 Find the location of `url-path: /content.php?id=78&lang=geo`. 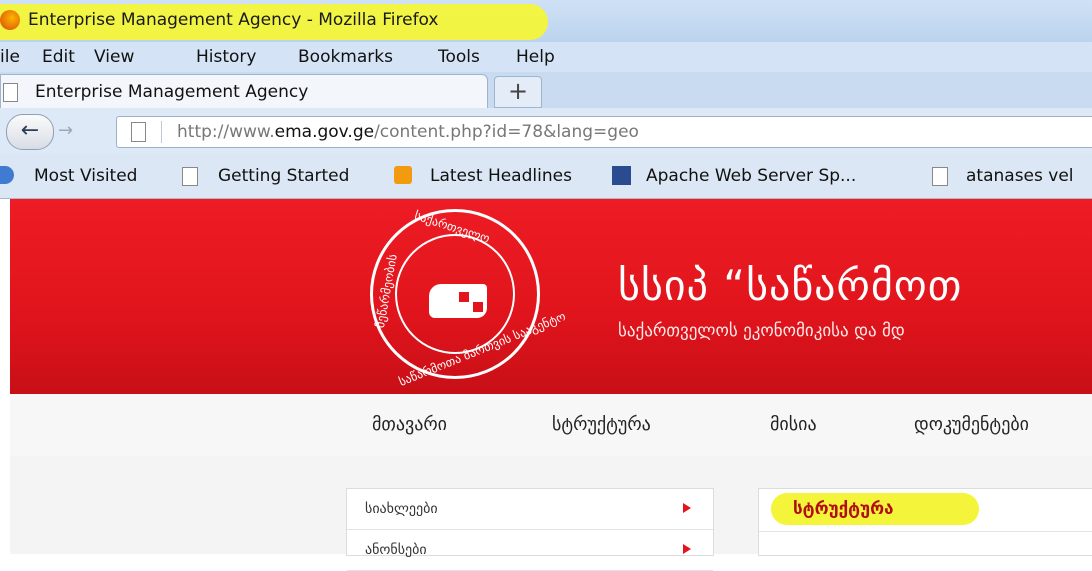

url-path: /content.php?id=78&lang=geo is located at coordinates (506, 132).